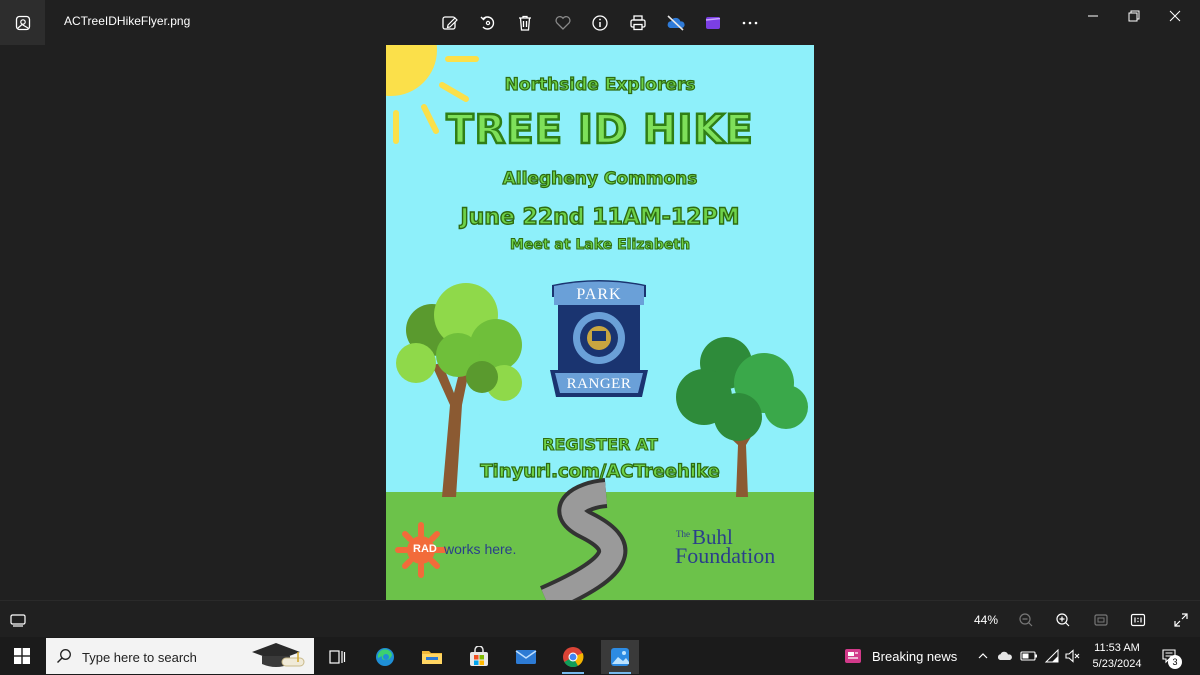 The image size is (1200, 675). I want to click on flyer-date: June 22nd 11AM-12PM, so click(600, 217).